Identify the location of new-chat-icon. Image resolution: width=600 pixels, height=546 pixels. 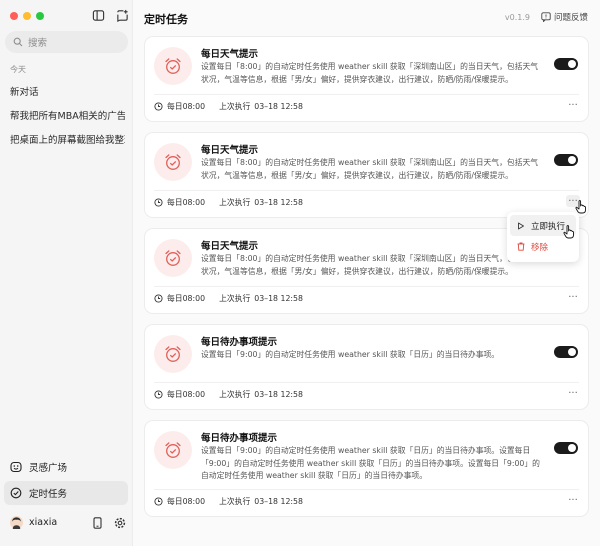
(122, 15).